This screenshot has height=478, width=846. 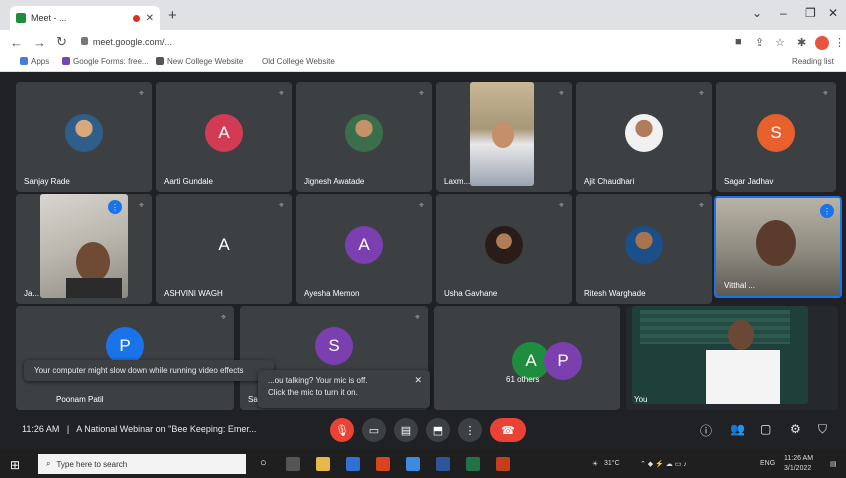 What do you see at coordinates (765, 429) in the screenshot?
I see `chat-icon: ▢` at bounding box center [765, 429].